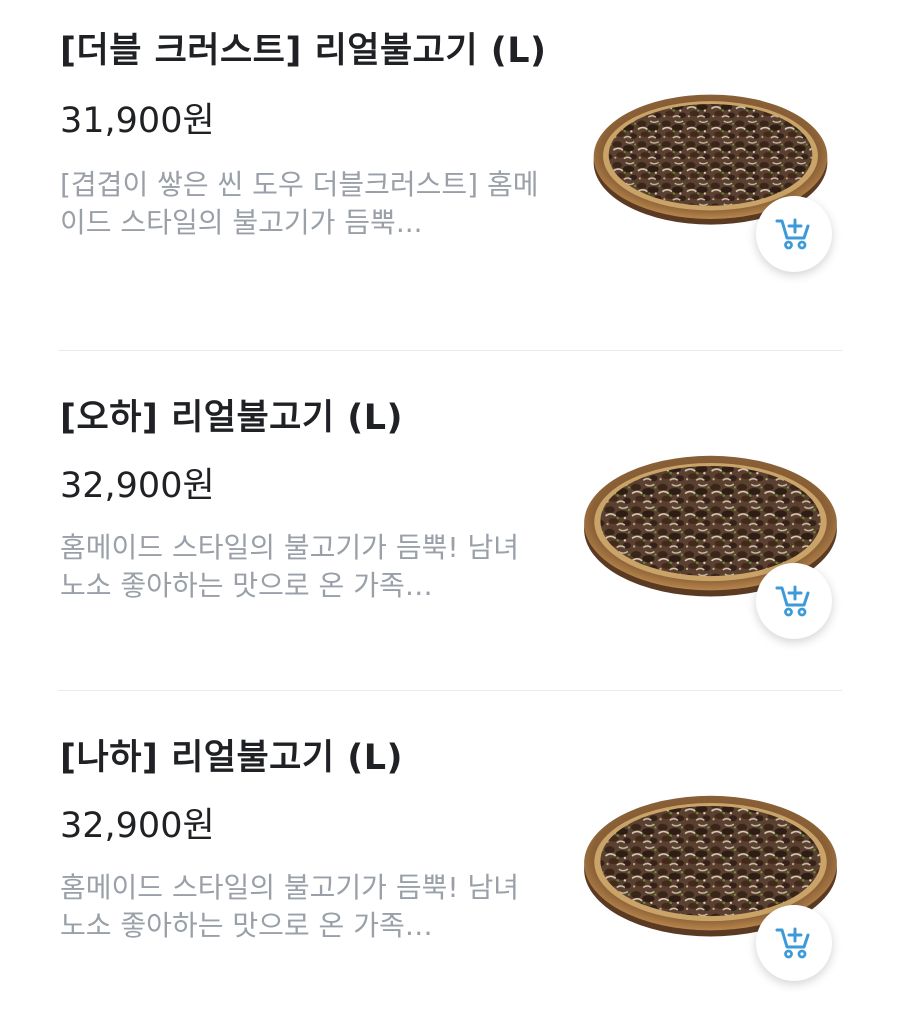  I want to click on item-title: [나하] 리얼불고기 (L), so click(232, 758).